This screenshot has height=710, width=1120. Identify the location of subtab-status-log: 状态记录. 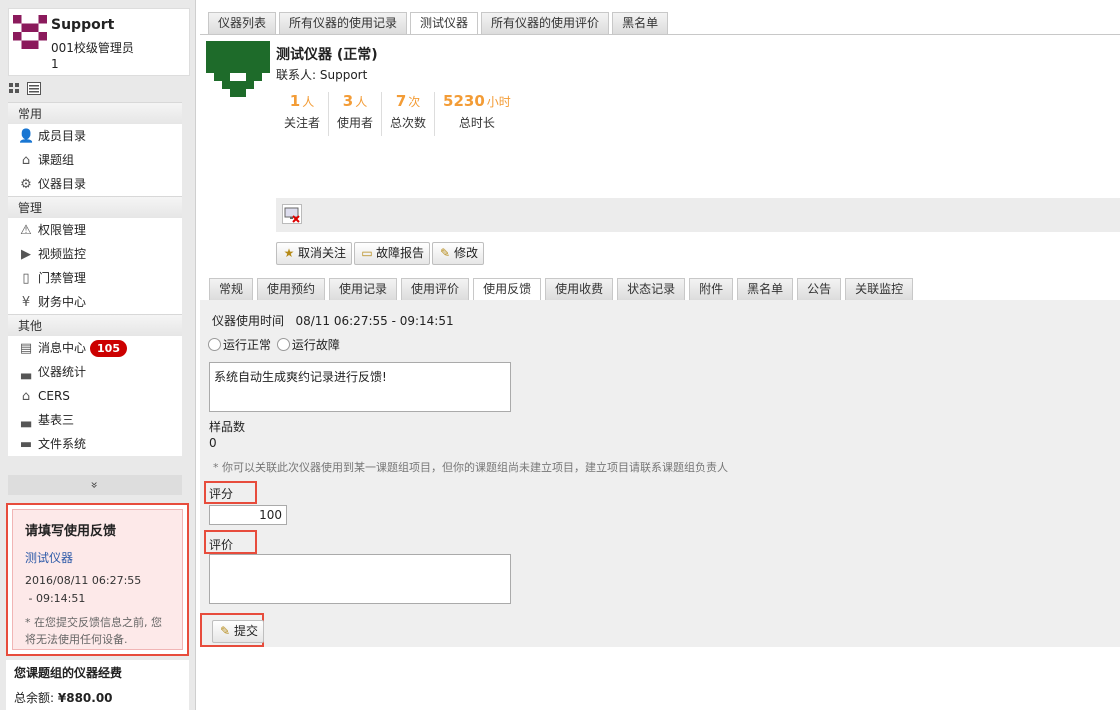
(651, 289).